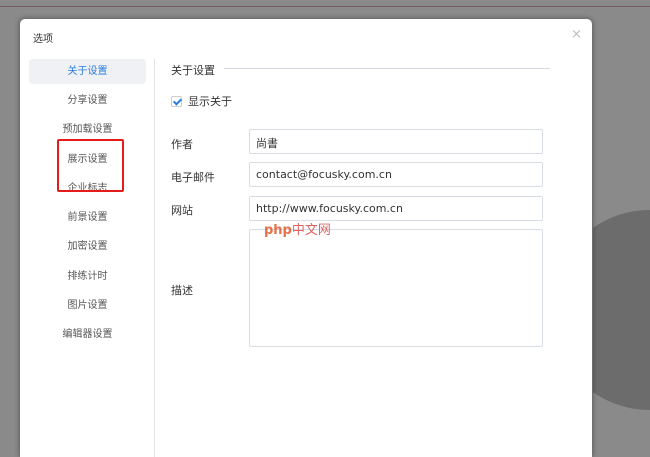 The width and height of the screenshot is (650, 457). What do you see at coordinates (182, 144) in the screenshot?
I see `author-label: 作者` at bounding box center [182, 144].